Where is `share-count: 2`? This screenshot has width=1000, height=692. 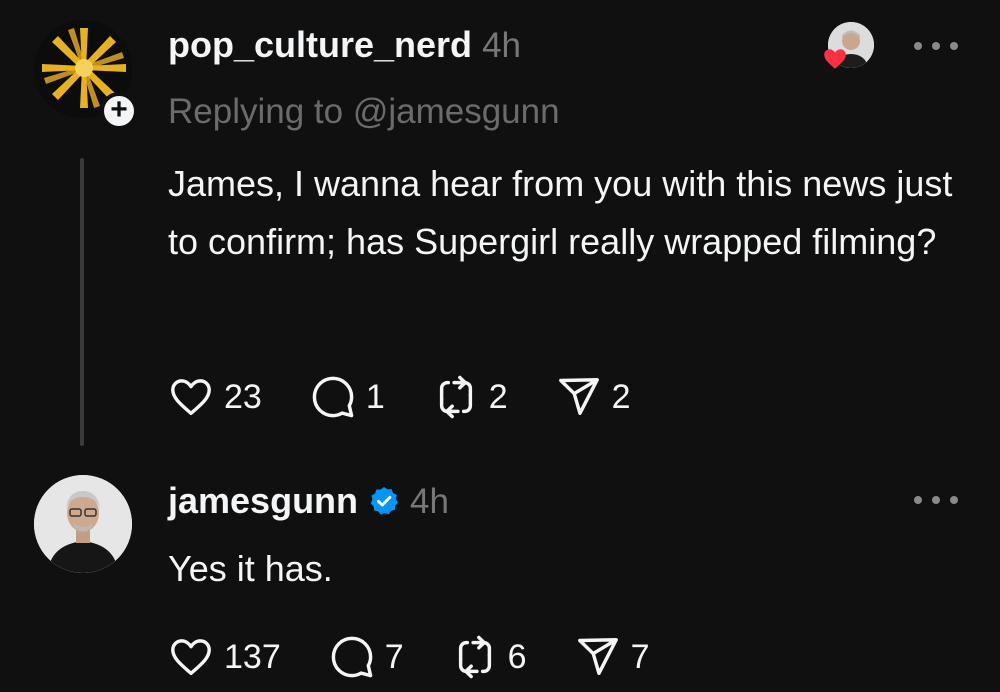
share-count: 2 is located at coordinates (621, 396).